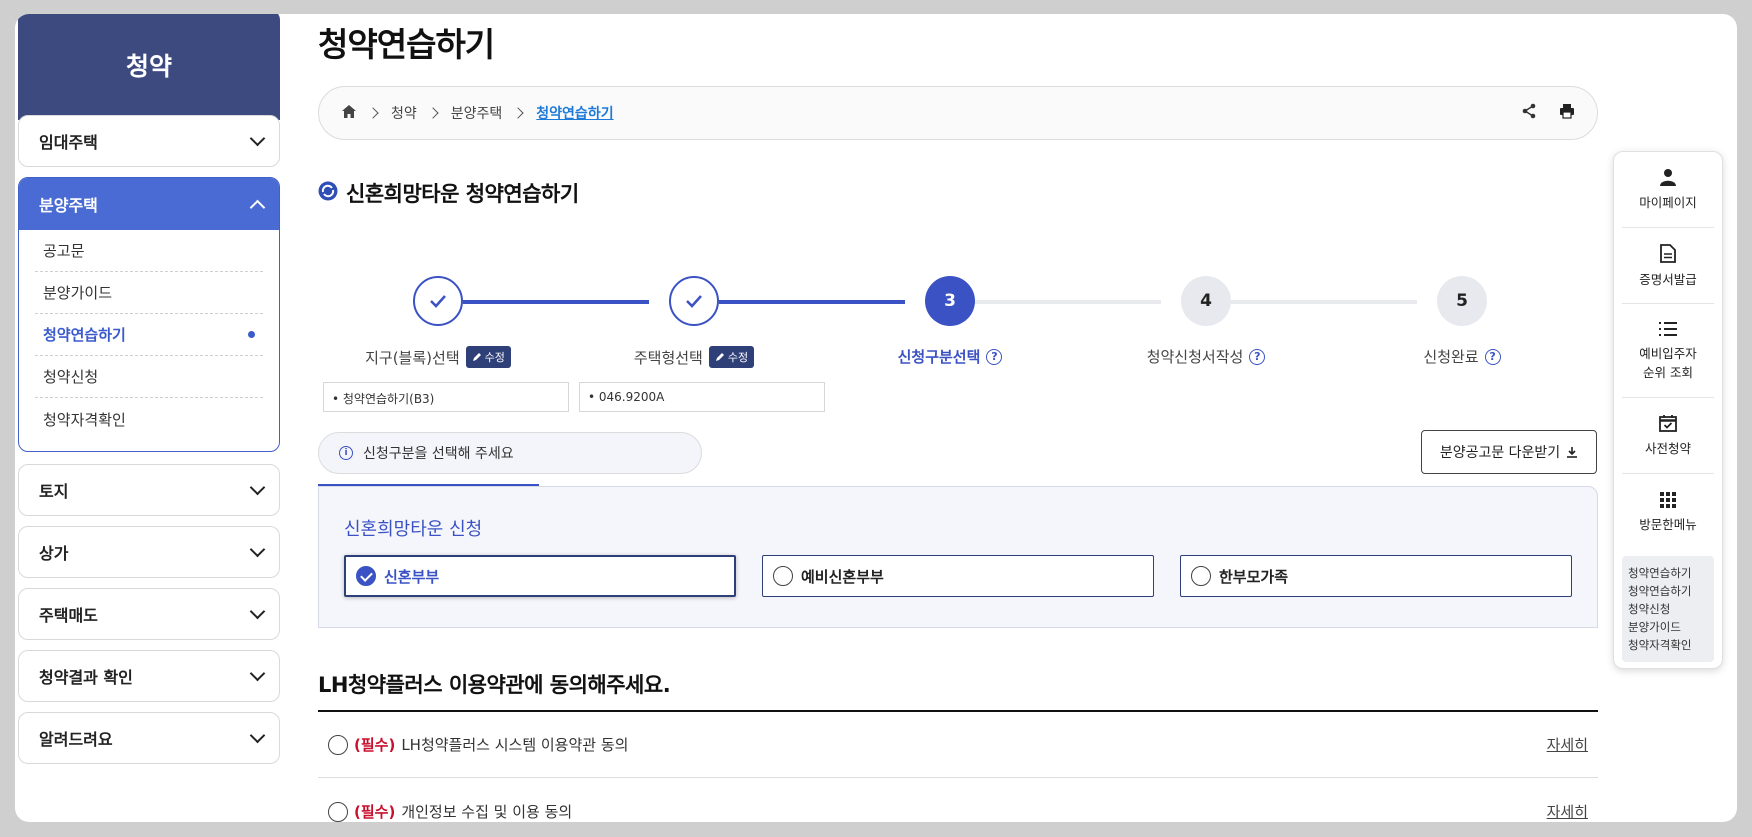 The height and width of the screenshot is (837, 1752). Describe the element at coordinates (1668, 436) in the screenshot. I see `quick-pre-subscription: 사전청약` at that location.